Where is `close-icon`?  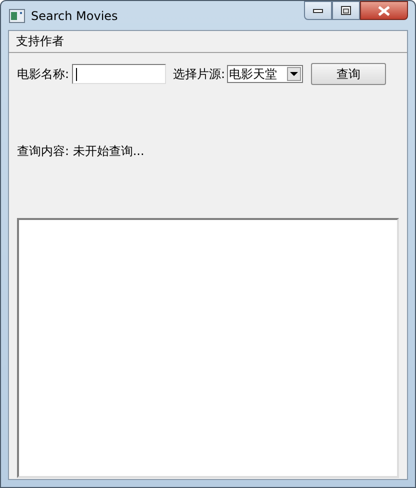 close-icon is located at coordinates (384, 11).